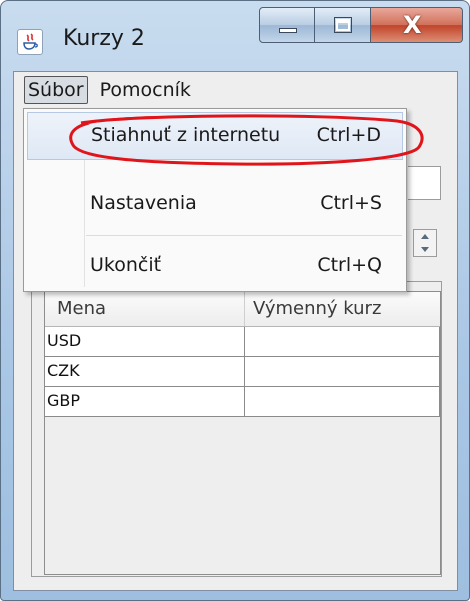 The width and height of the screenshot is (470, 601). What do you see at coordinates (425, 249) in the screenshot?
I see `chevron-down-icon` at bounding box center [425, 249].